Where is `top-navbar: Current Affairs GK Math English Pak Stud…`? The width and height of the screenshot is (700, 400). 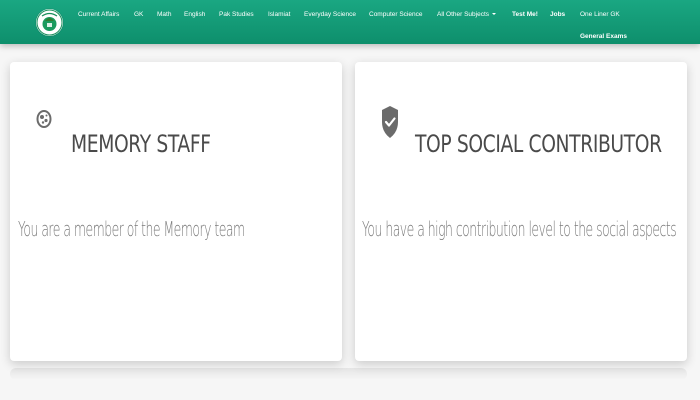
top-navbar: Current Affairs GK Math English Pak Stud… is located at coordinates (350, 22).